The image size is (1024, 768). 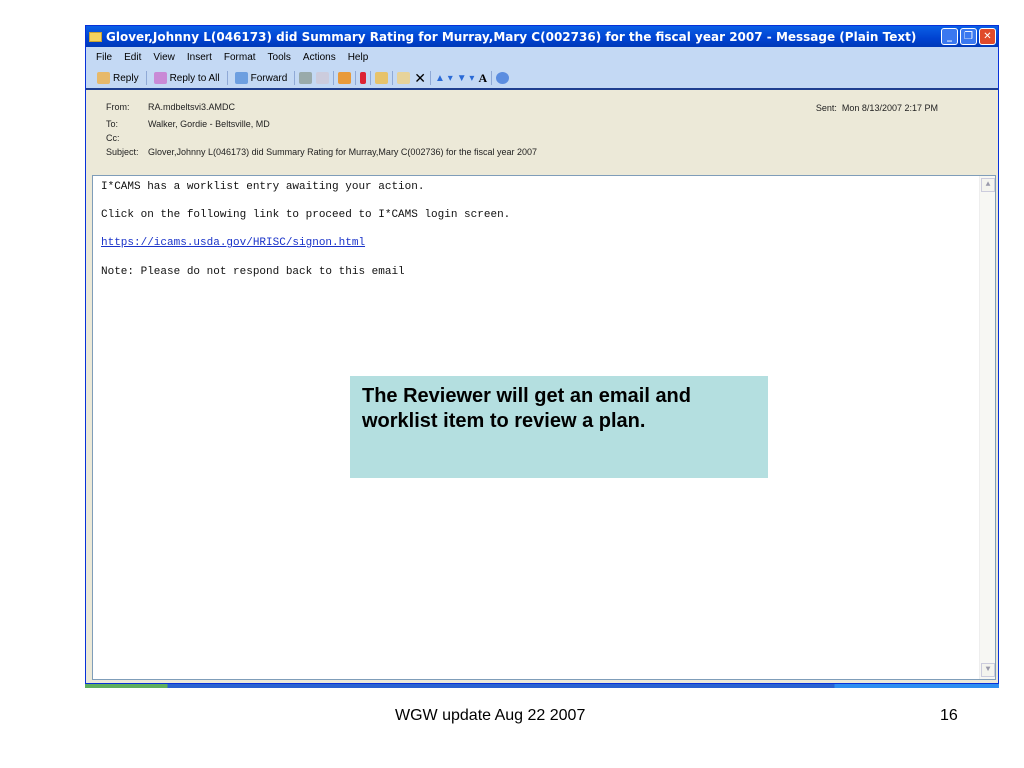 What do you see at coordinates (987, 427) in the screenshot?
I see `vertical-scrollbar: ▲ ▼` at bounding box center [987, 427].